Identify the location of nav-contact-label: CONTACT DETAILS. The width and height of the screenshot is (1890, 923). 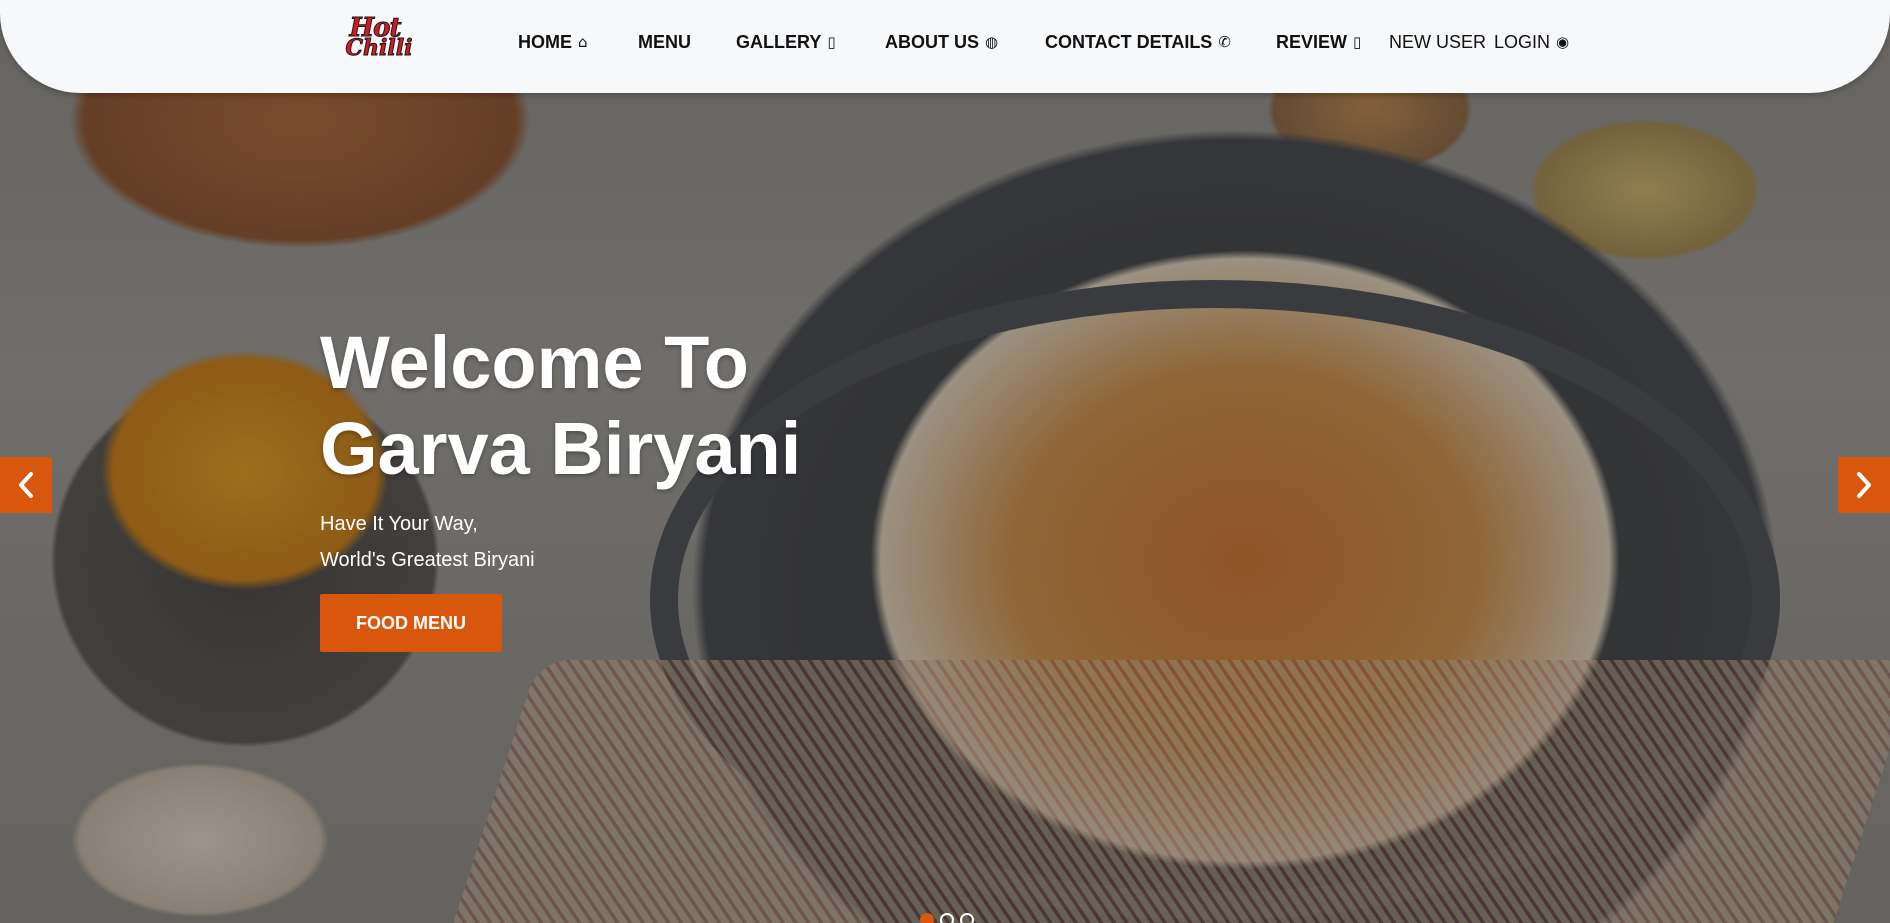
(1129, 42).